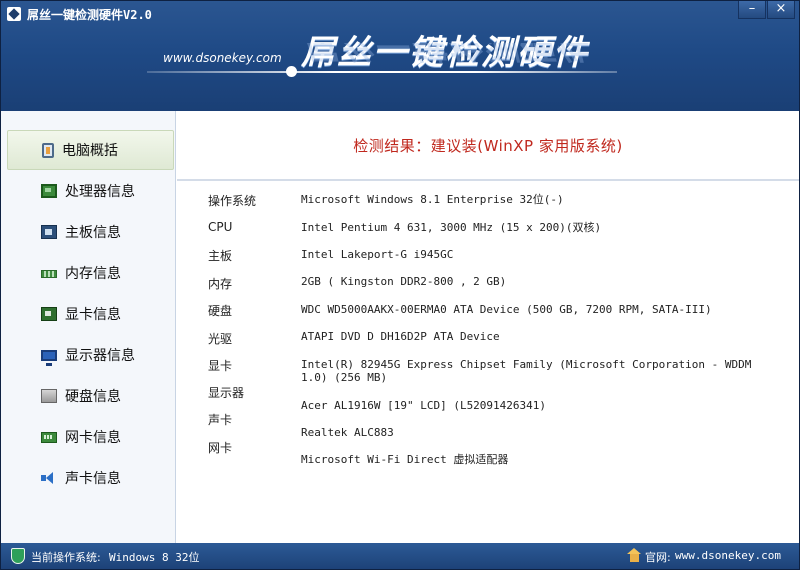  What do you see at coordinates (400, 336) in the screenshot?
I see `value-optical-drive: ATAPI DVD D DH16D2P ATA Device` at bounding box center [400, 336].